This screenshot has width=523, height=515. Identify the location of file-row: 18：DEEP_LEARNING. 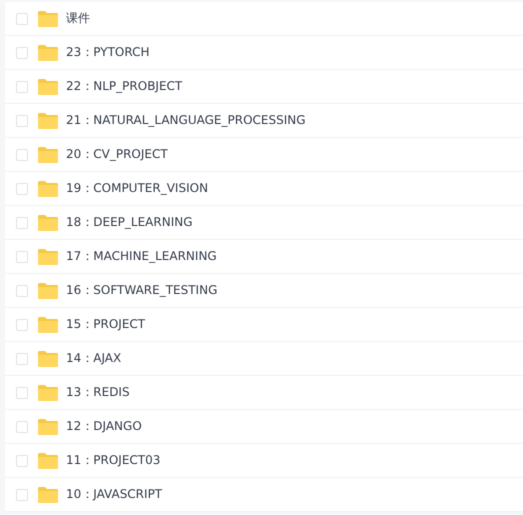
(264, 223).